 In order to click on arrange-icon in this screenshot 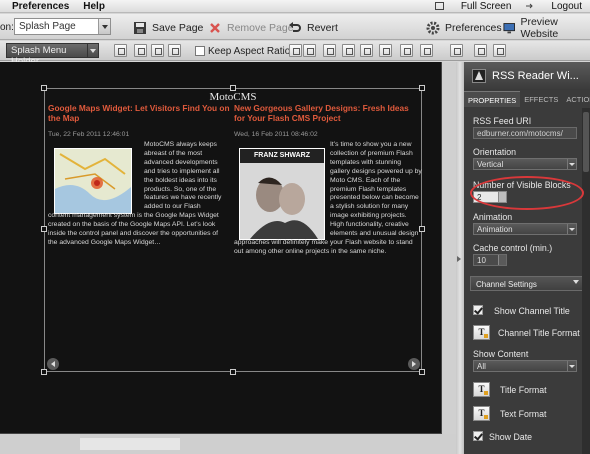, I will do `click(174, 50)`.